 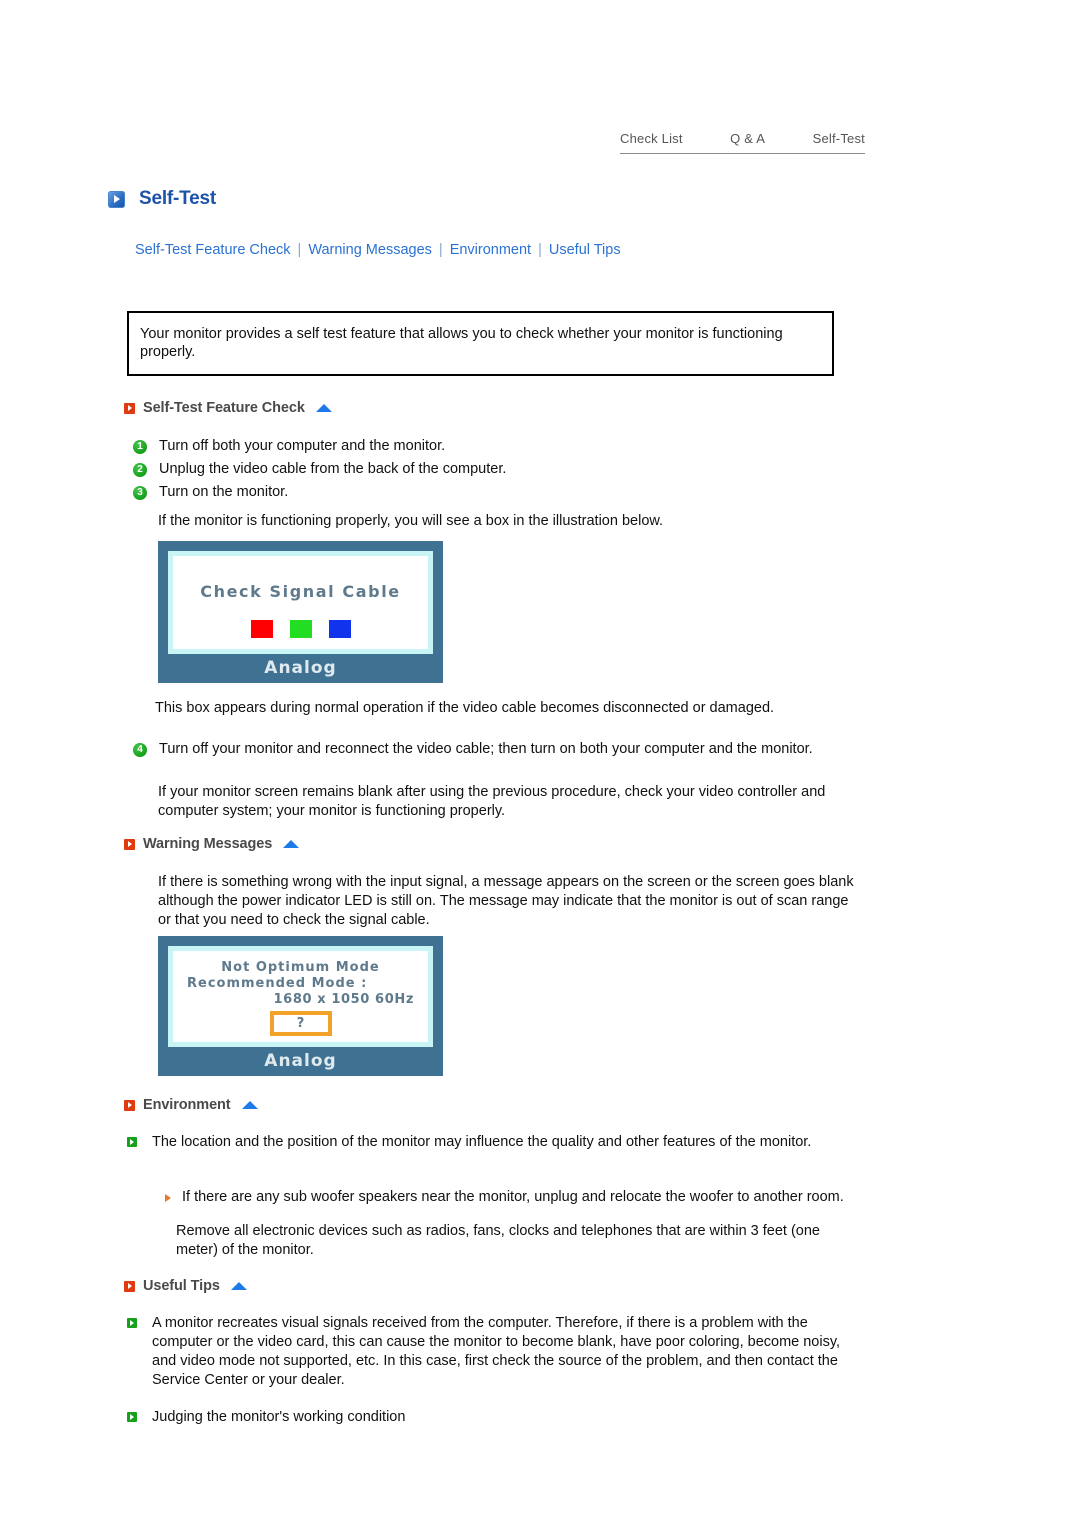 What do you see at coordinates (300, 591) in the screenshot?
I see `osd-signal-title: Check Signal Cable` at bounding box center [300, 591].